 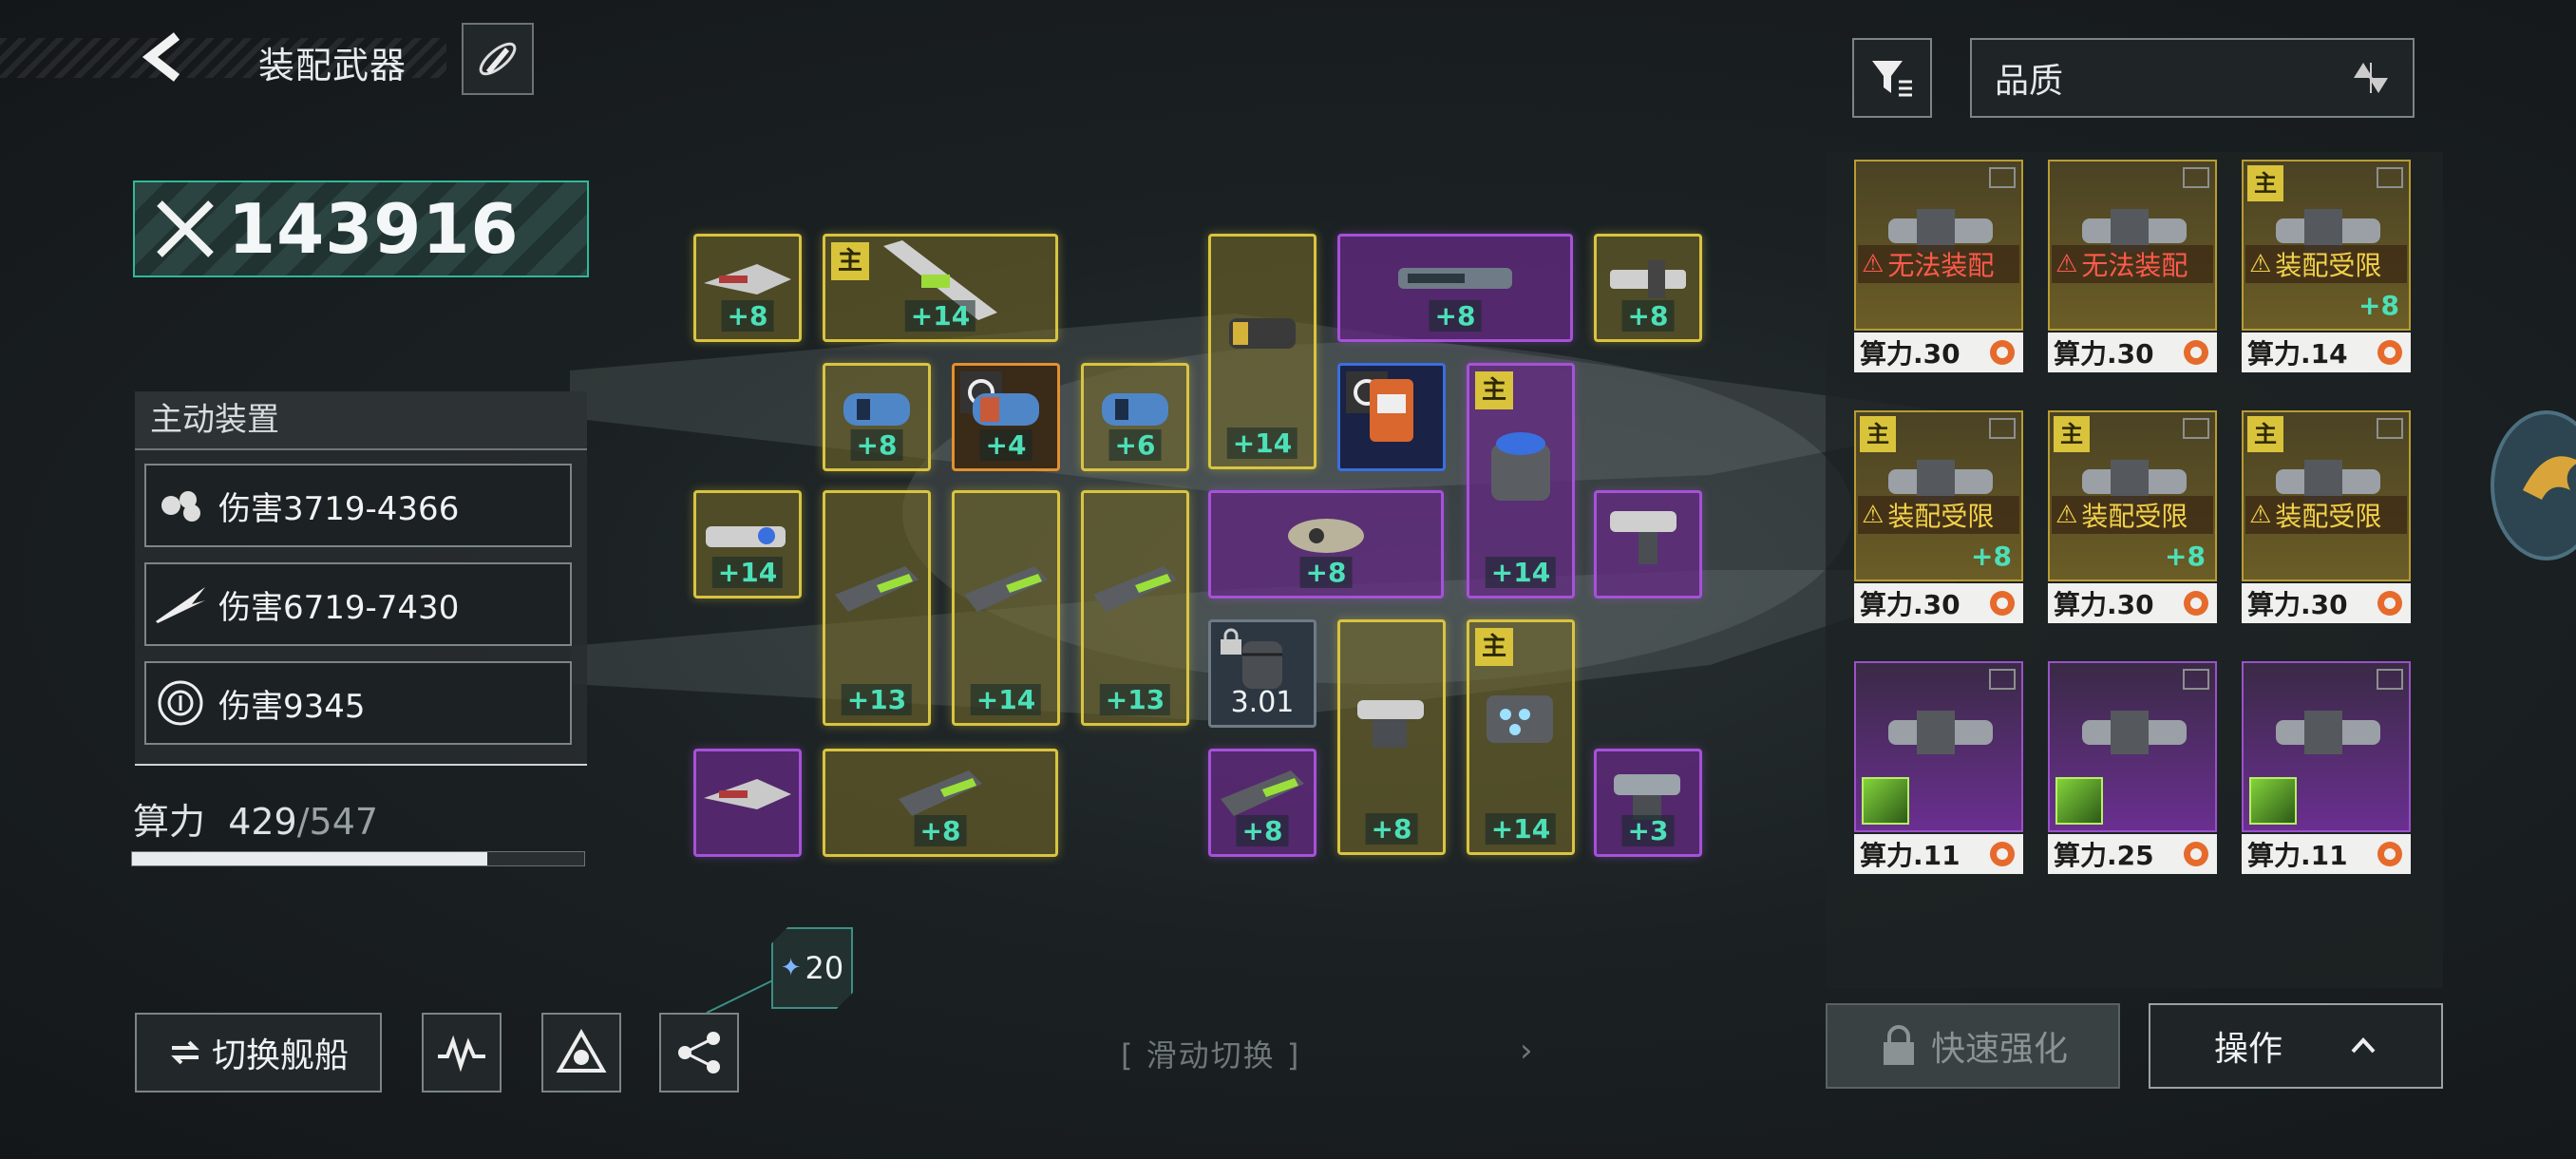 I want to click on weapon-icon, so click(x=1940, y=732).